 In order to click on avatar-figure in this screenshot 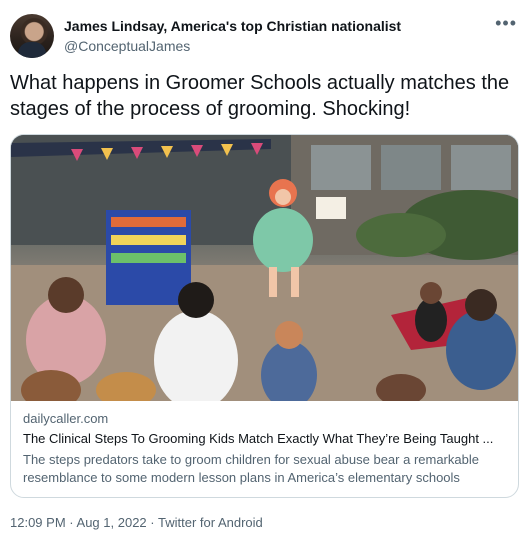, I will do `click(32, 50)`.